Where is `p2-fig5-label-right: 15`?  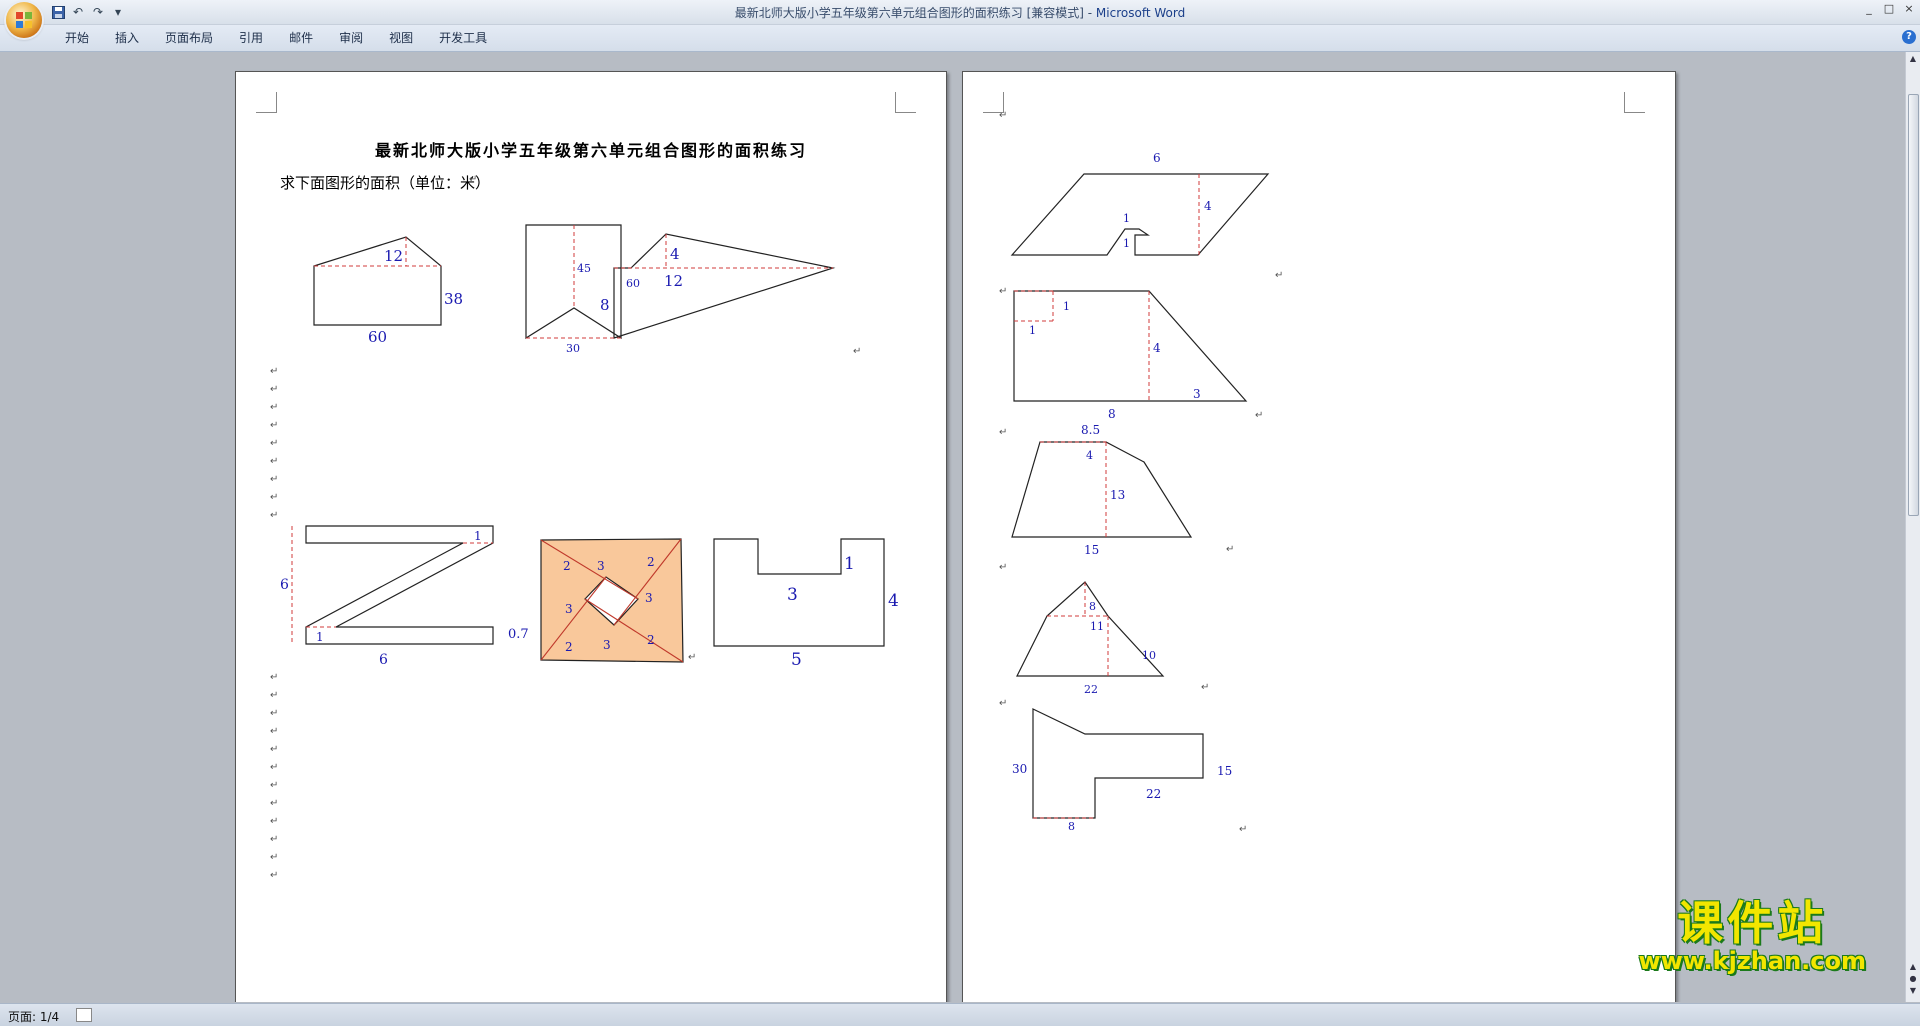
p2-fig5-label-right: 15 is located at coordinates (1224, 771).